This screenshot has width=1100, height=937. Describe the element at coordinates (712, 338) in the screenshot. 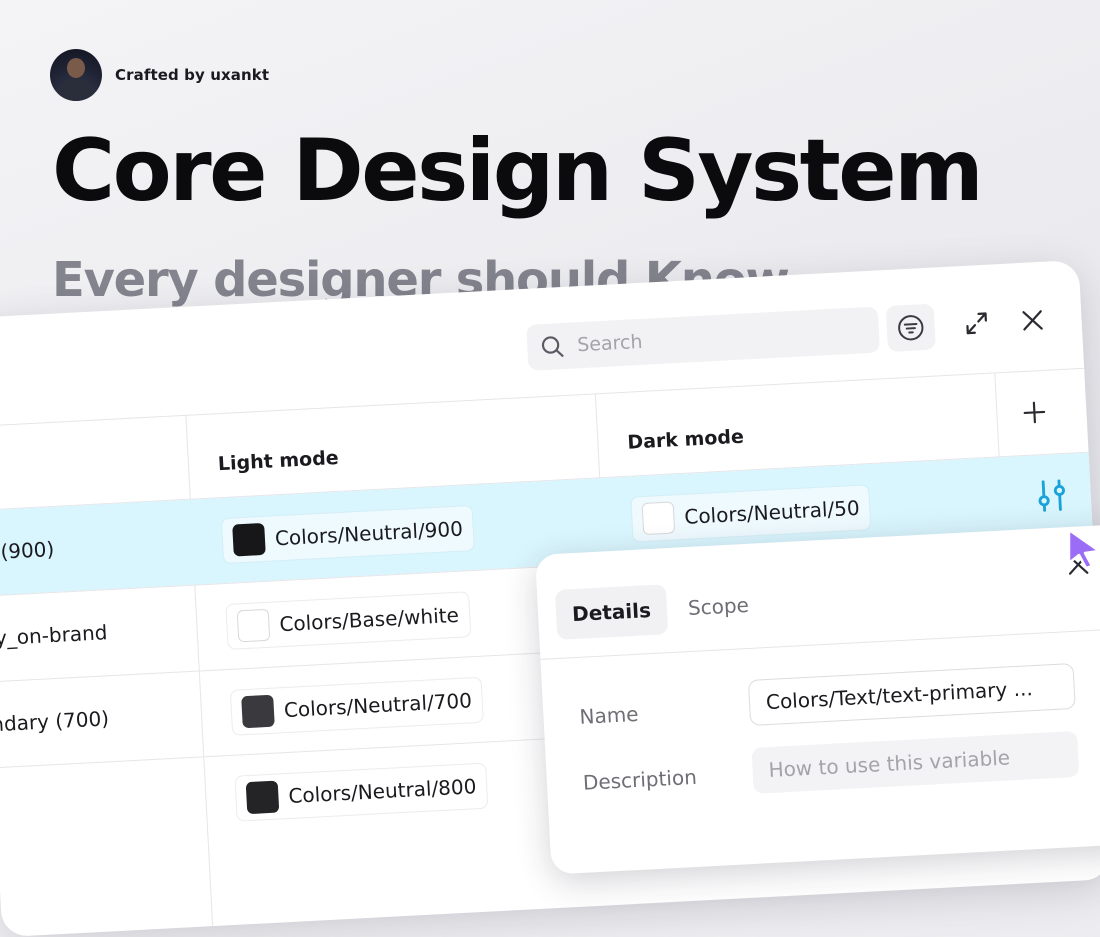

I see `search-input` at that location.